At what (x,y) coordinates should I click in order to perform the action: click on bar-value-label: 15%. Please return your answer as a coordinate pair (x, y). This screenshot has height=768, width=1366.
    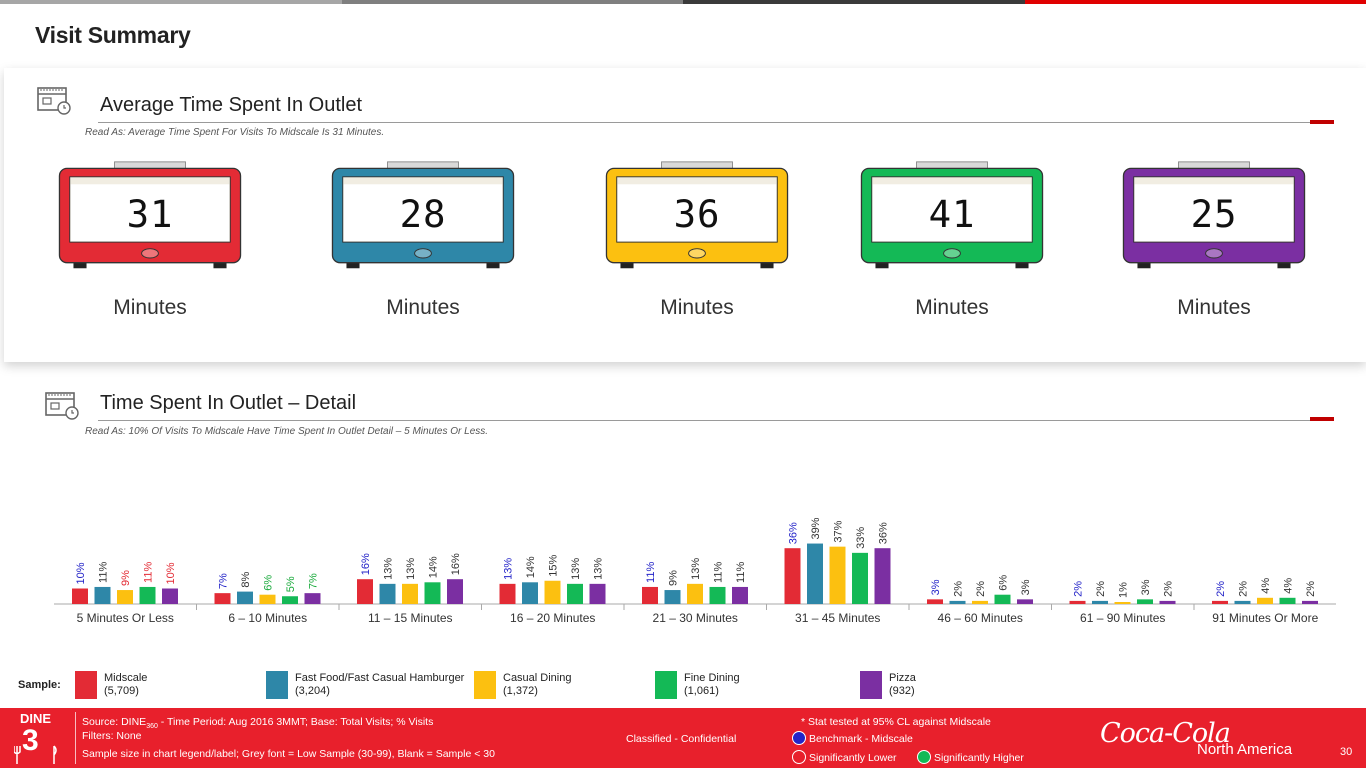
    Looking at the image, I should click on (554, 566).